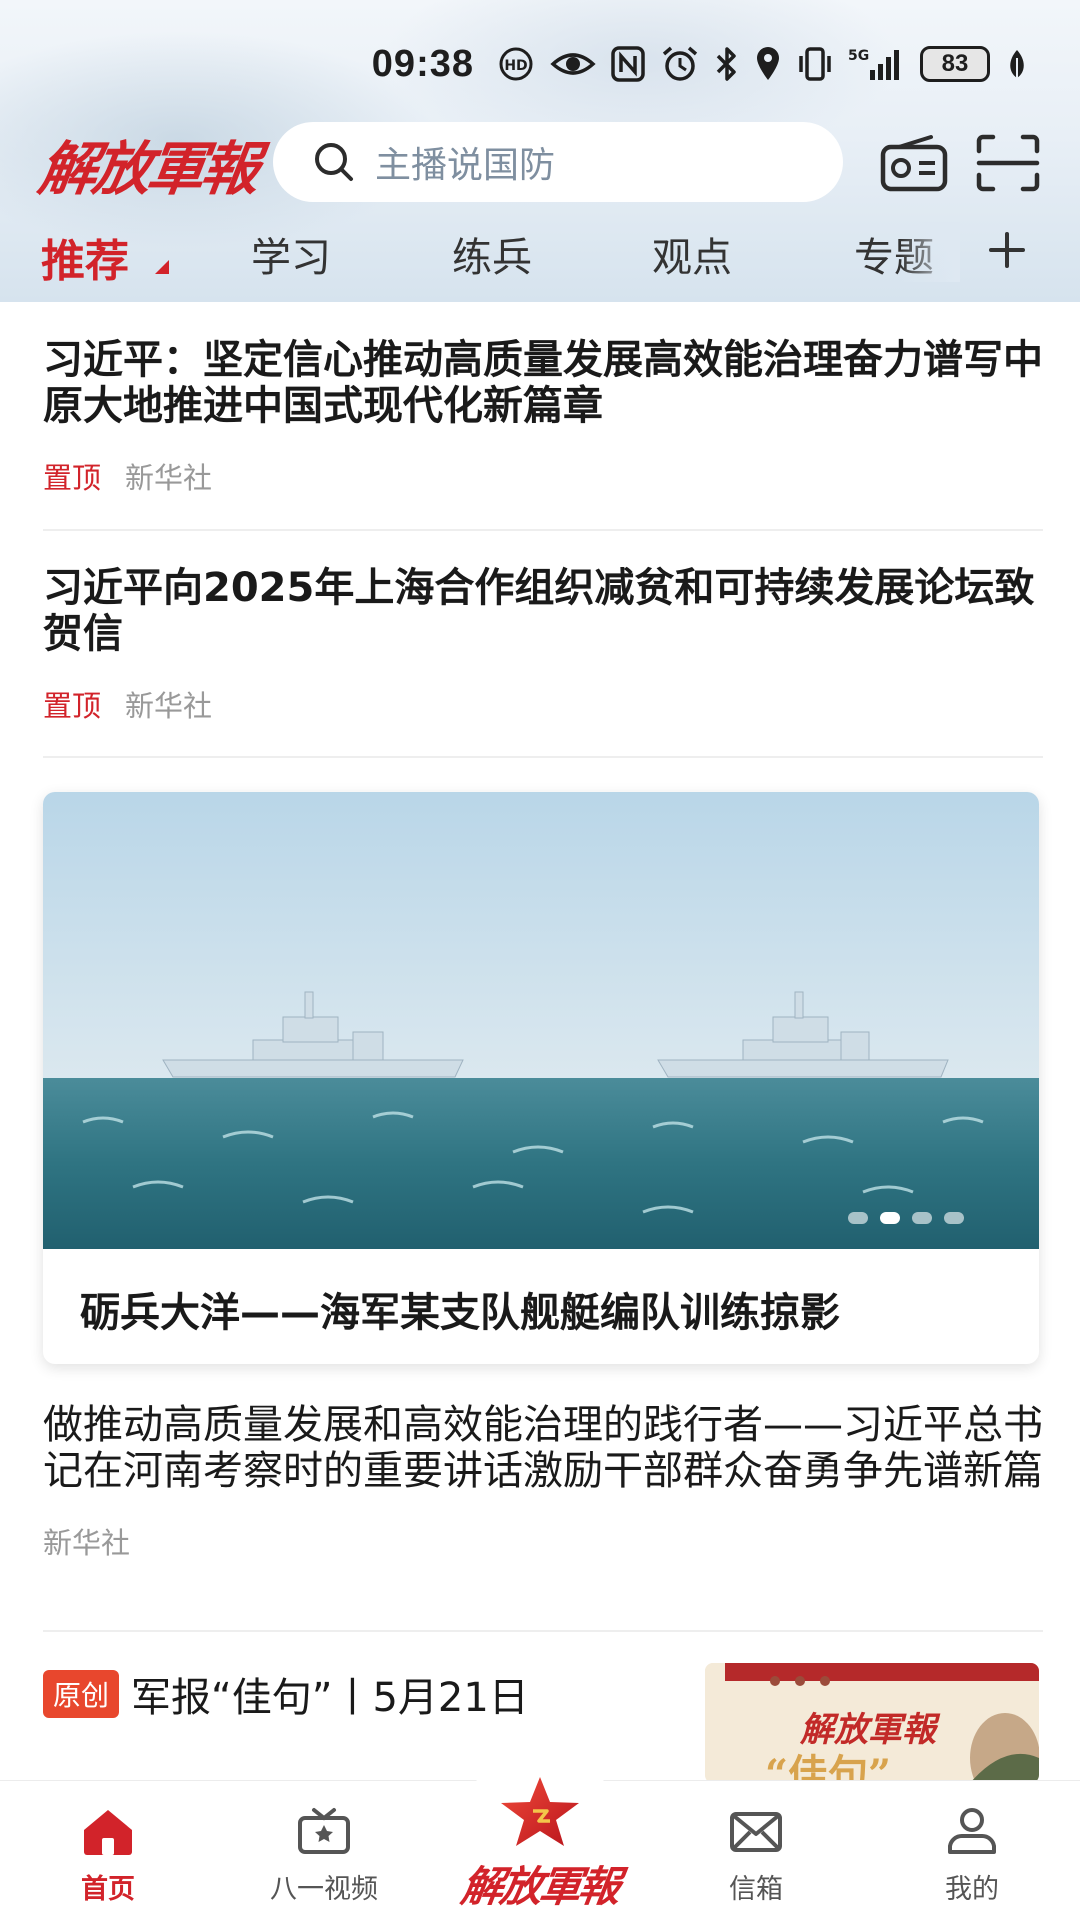 This screenshot has height=1920, width=1080. Describe the element at coordinates (539, 611) in the screenshot. I see `news-title: 习近平向2025年上海合作组织减贫和可持续发展论坛致贺信` at that location.